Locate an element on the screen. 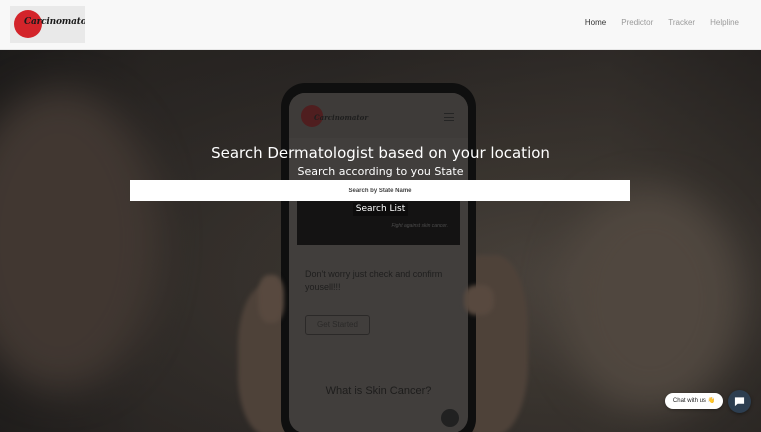 This screenshot has width=761, height=432. nav-tracker: Tracker is located at coordinates (681, 22).